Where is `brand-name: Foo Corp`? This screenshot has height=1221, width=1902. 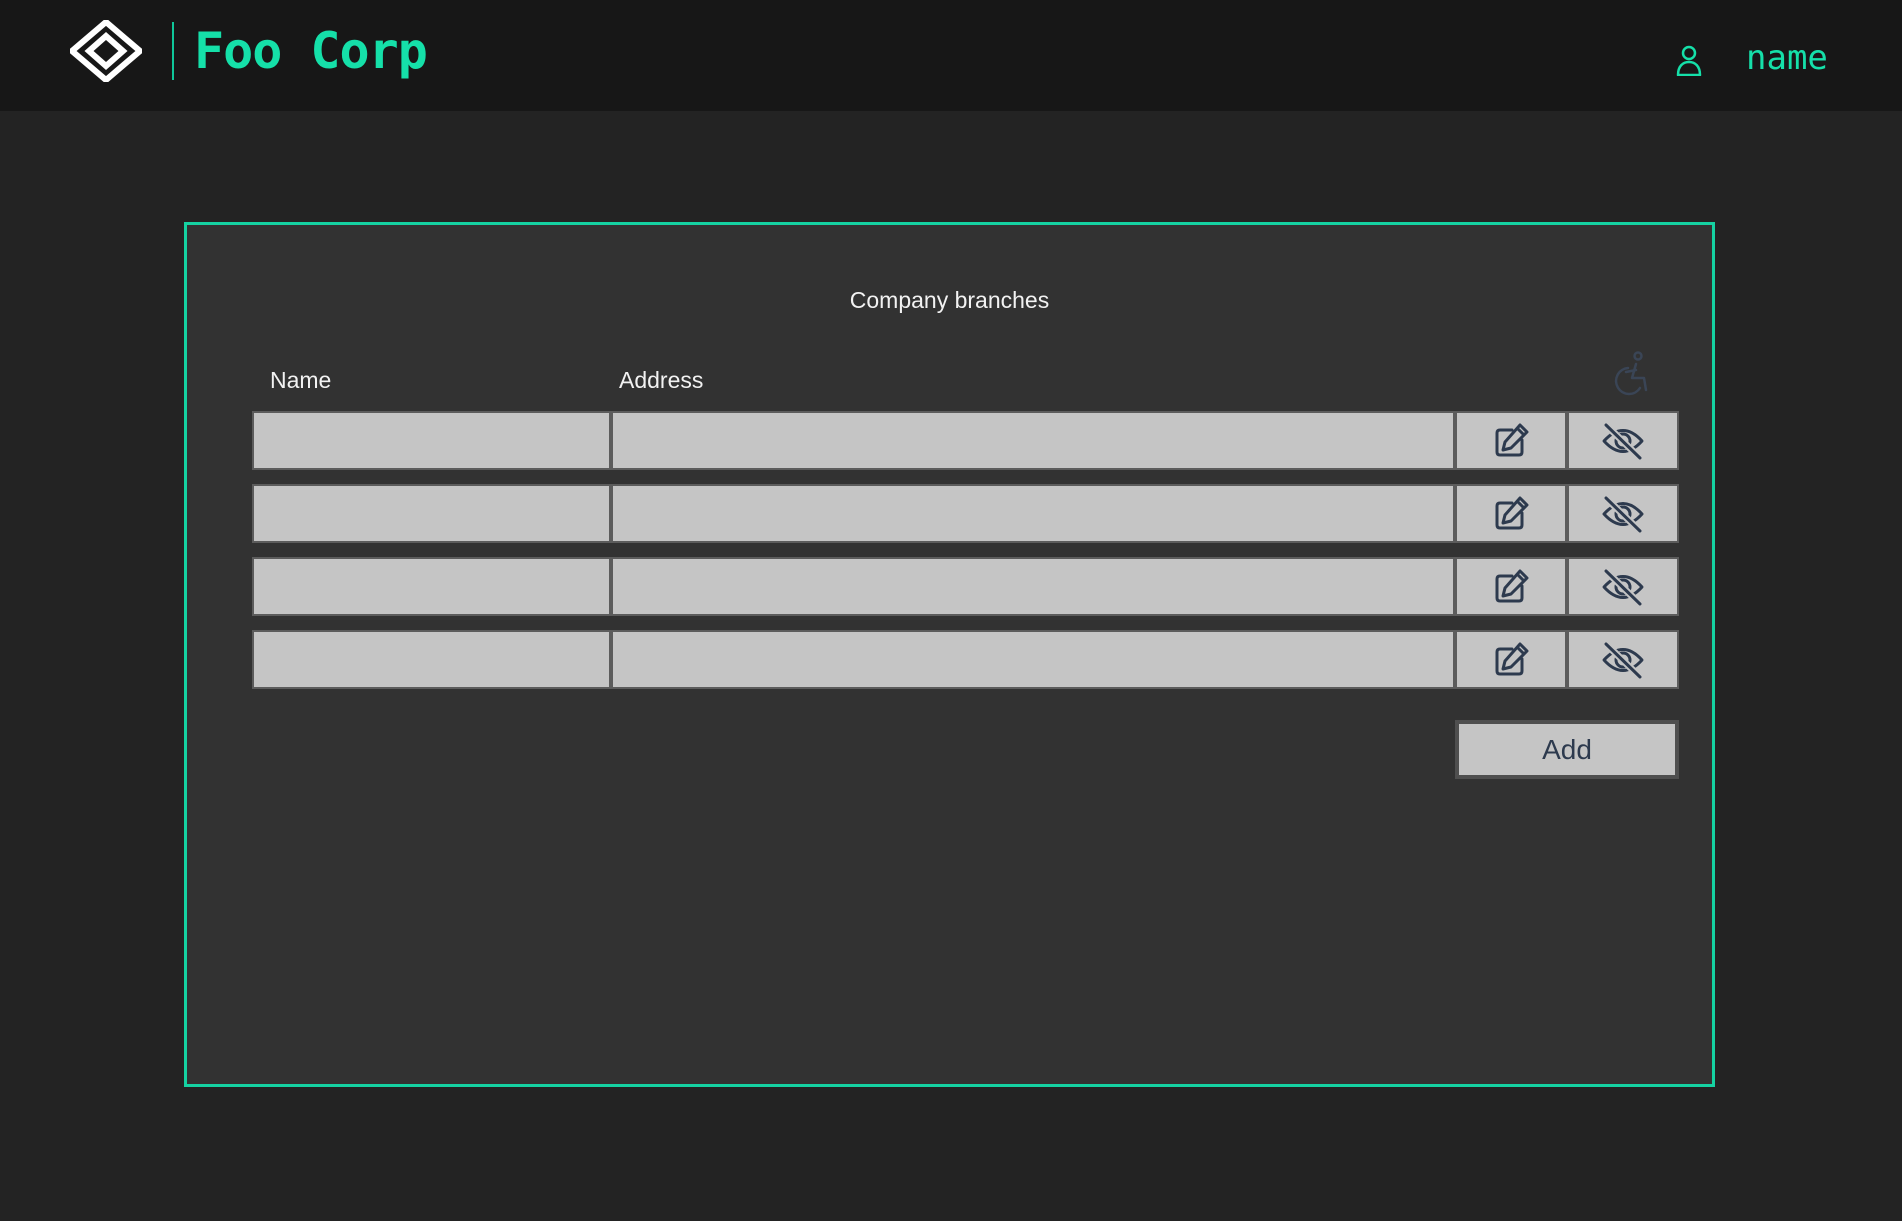
brand-name: Foo Corp is located at coordinates (311, 51).